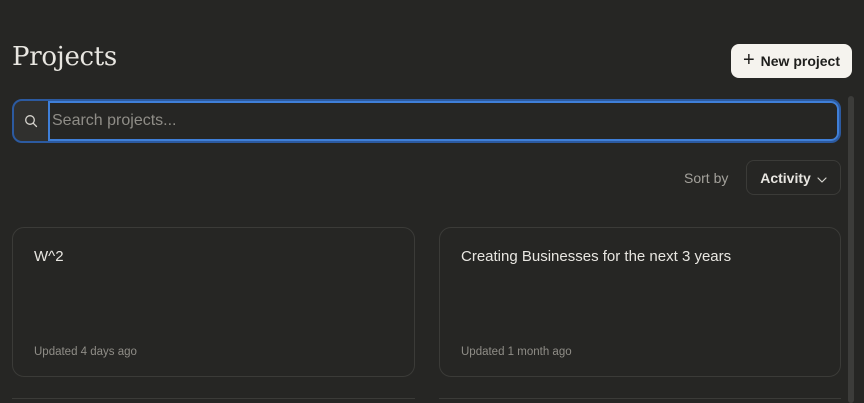  I want to click on chevron-down-icon, so click(822, 178).